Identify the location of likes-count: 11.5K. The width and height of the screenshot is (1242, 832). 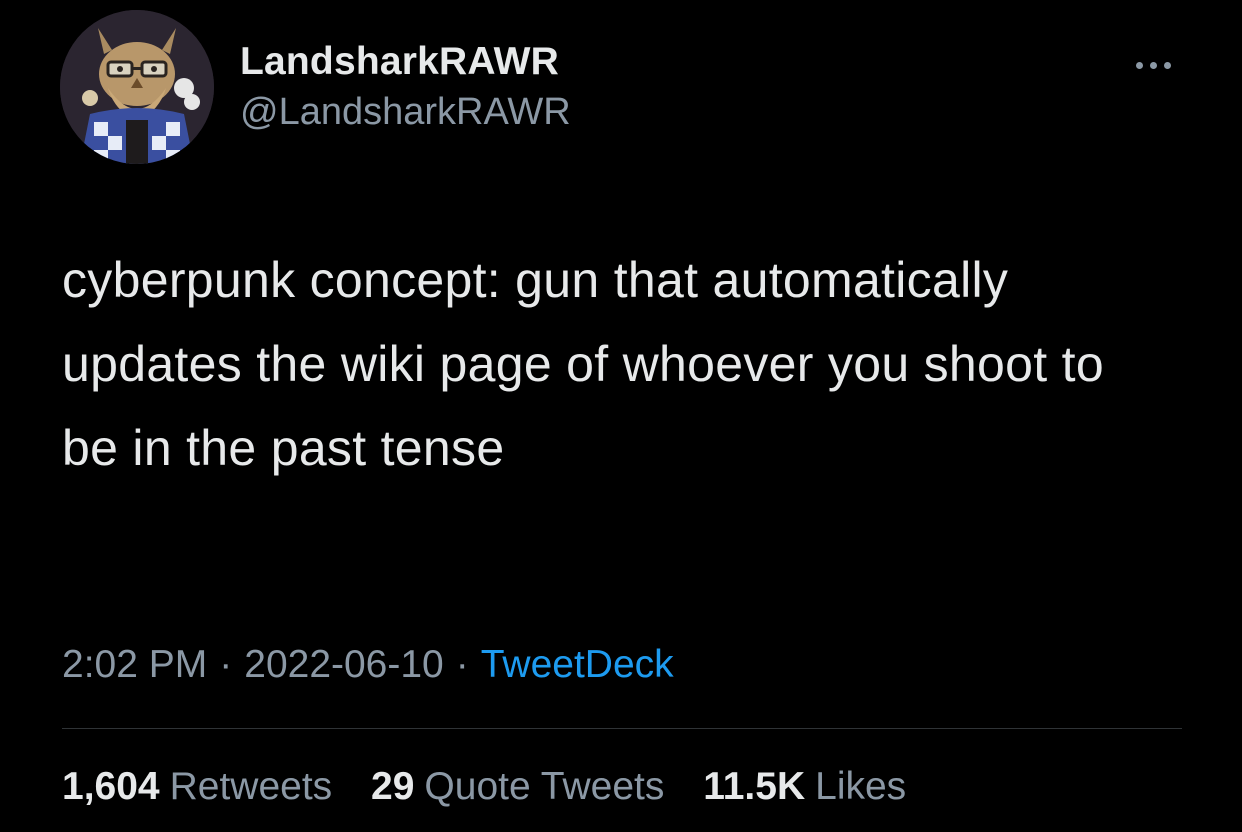
(754, 786).